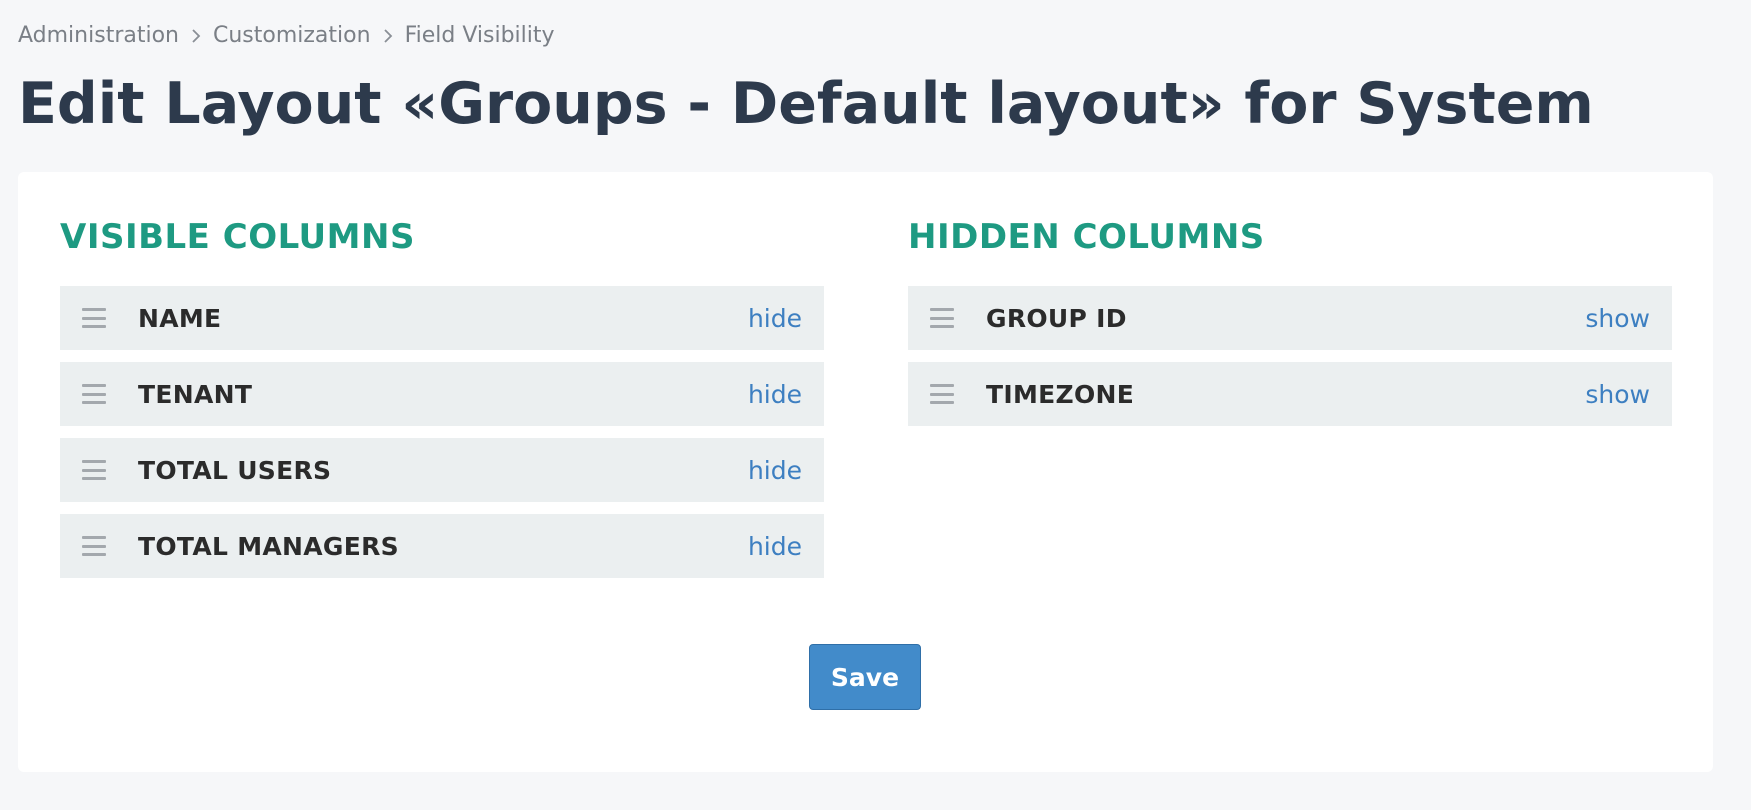 This screenshot has height=810, width=1751. I want to click on visible-columns-heading: VISIBLE COLUMNS, so click(237, 237).